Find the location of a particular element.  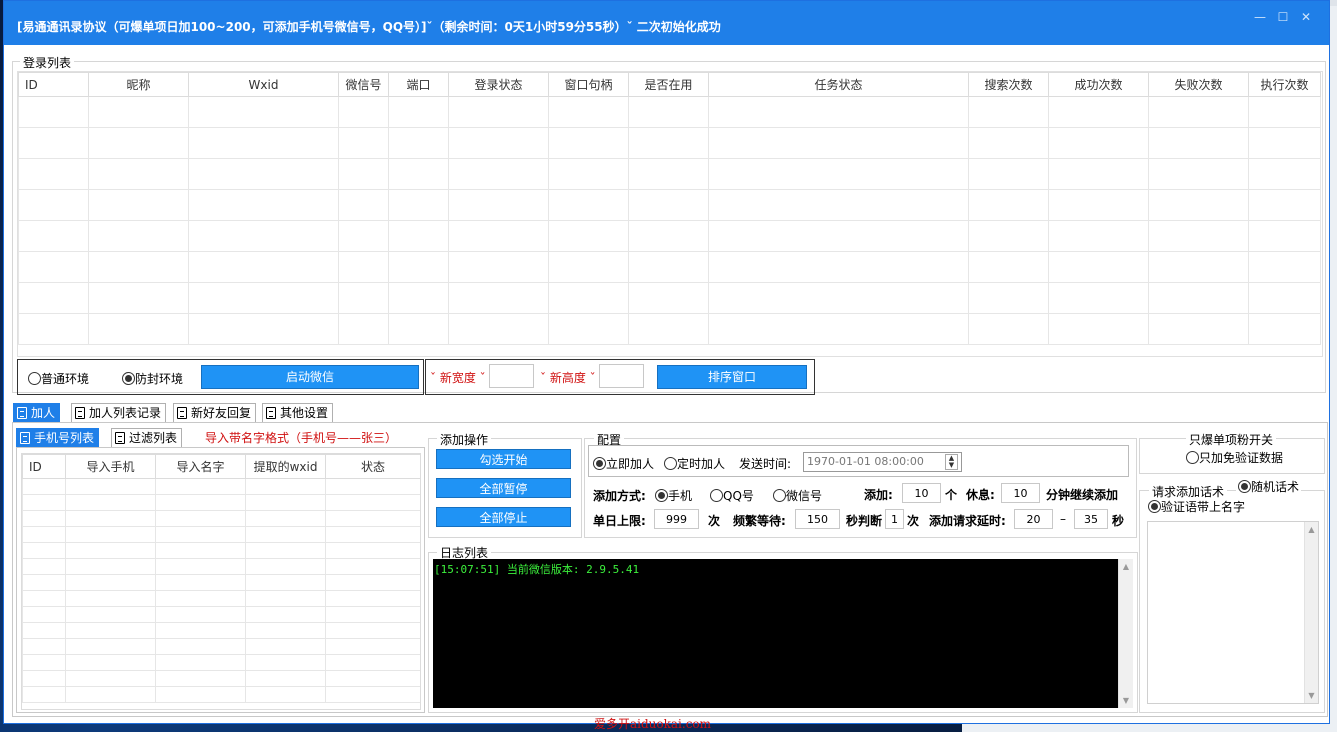

rest-input: 10 is located at coordinates (1020, 493).